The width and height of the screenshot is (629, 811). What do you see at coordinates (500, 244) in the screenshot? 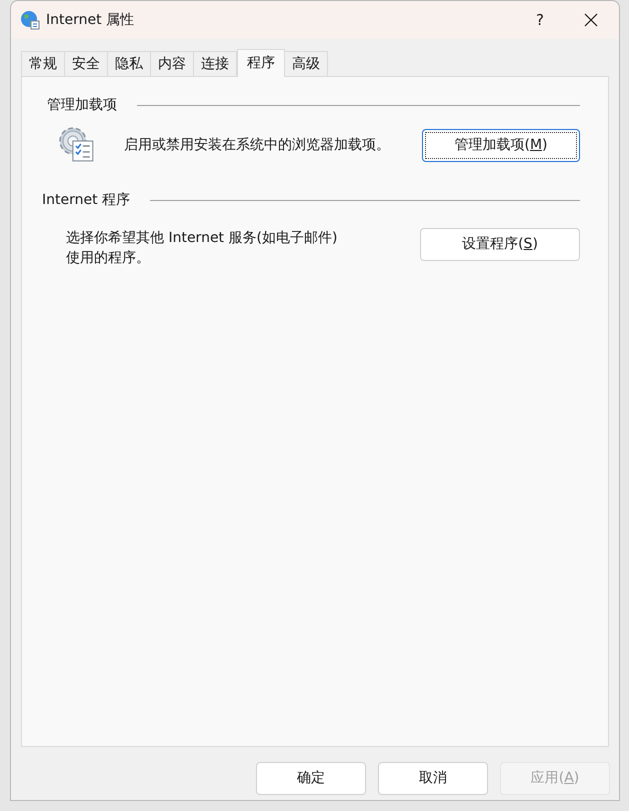
I see `section-button: 设置程序(S)` at bounding box center [500, 244].